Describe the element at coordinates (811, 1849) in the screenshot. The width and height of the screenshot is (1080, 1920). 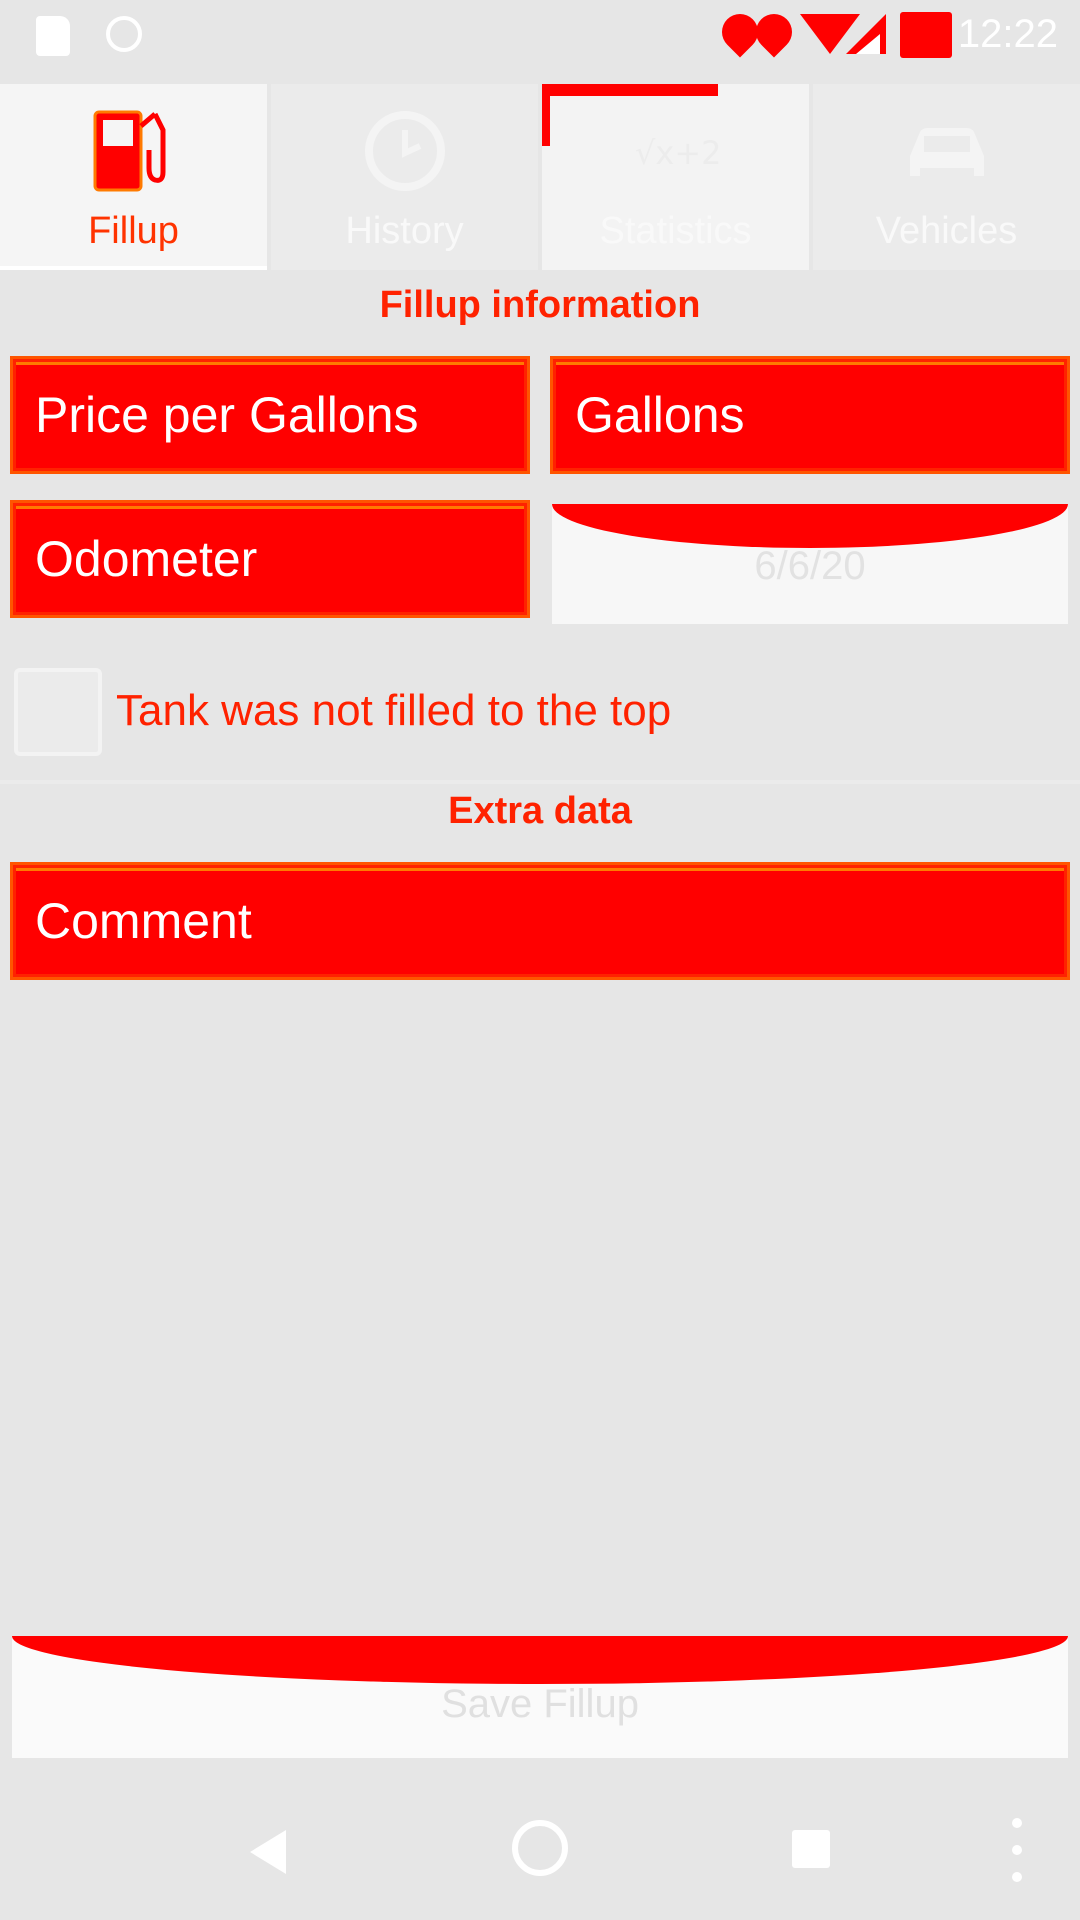
I see `recent-apps-icon` at that location.